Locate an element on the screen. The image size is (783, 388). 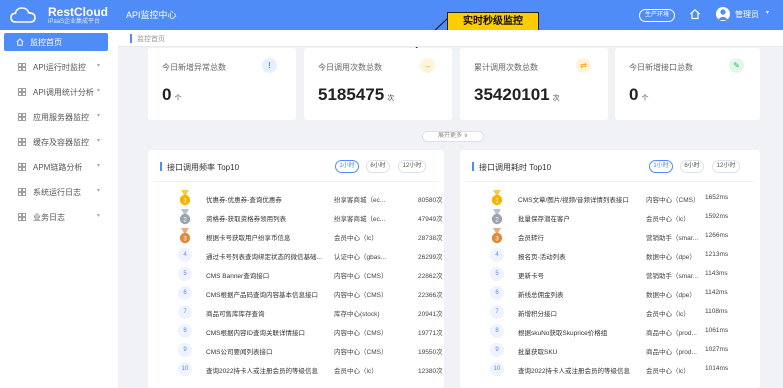
sidebar-item-label: 缓存及容器监控 is located at coordinates (61, 142).